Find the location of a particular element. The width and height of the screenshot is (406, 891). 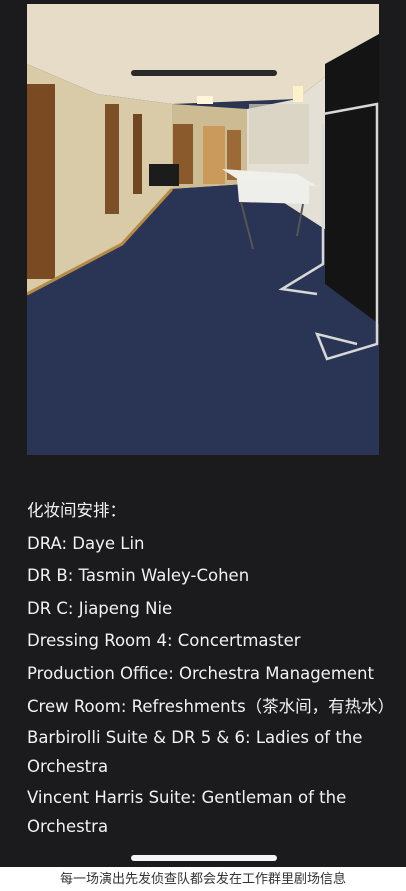

home-indicator is located at coordinates (204, 858).